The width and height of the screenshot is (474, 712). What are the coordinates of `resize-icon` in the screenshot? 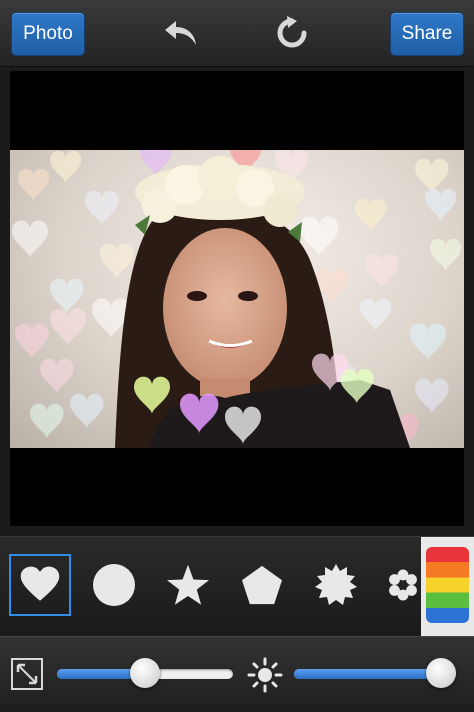 It's located at (27, 674).